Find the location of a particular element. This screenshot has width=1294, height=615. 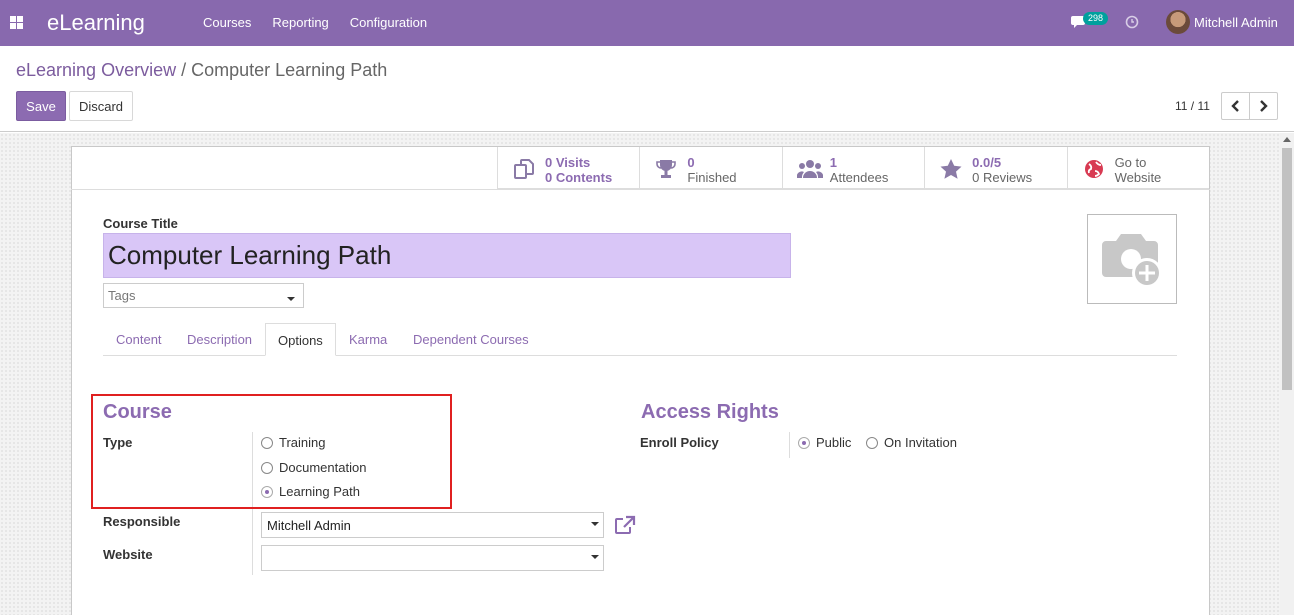

tags-dropdown-caret-icon is located at coordinates (291, 299).